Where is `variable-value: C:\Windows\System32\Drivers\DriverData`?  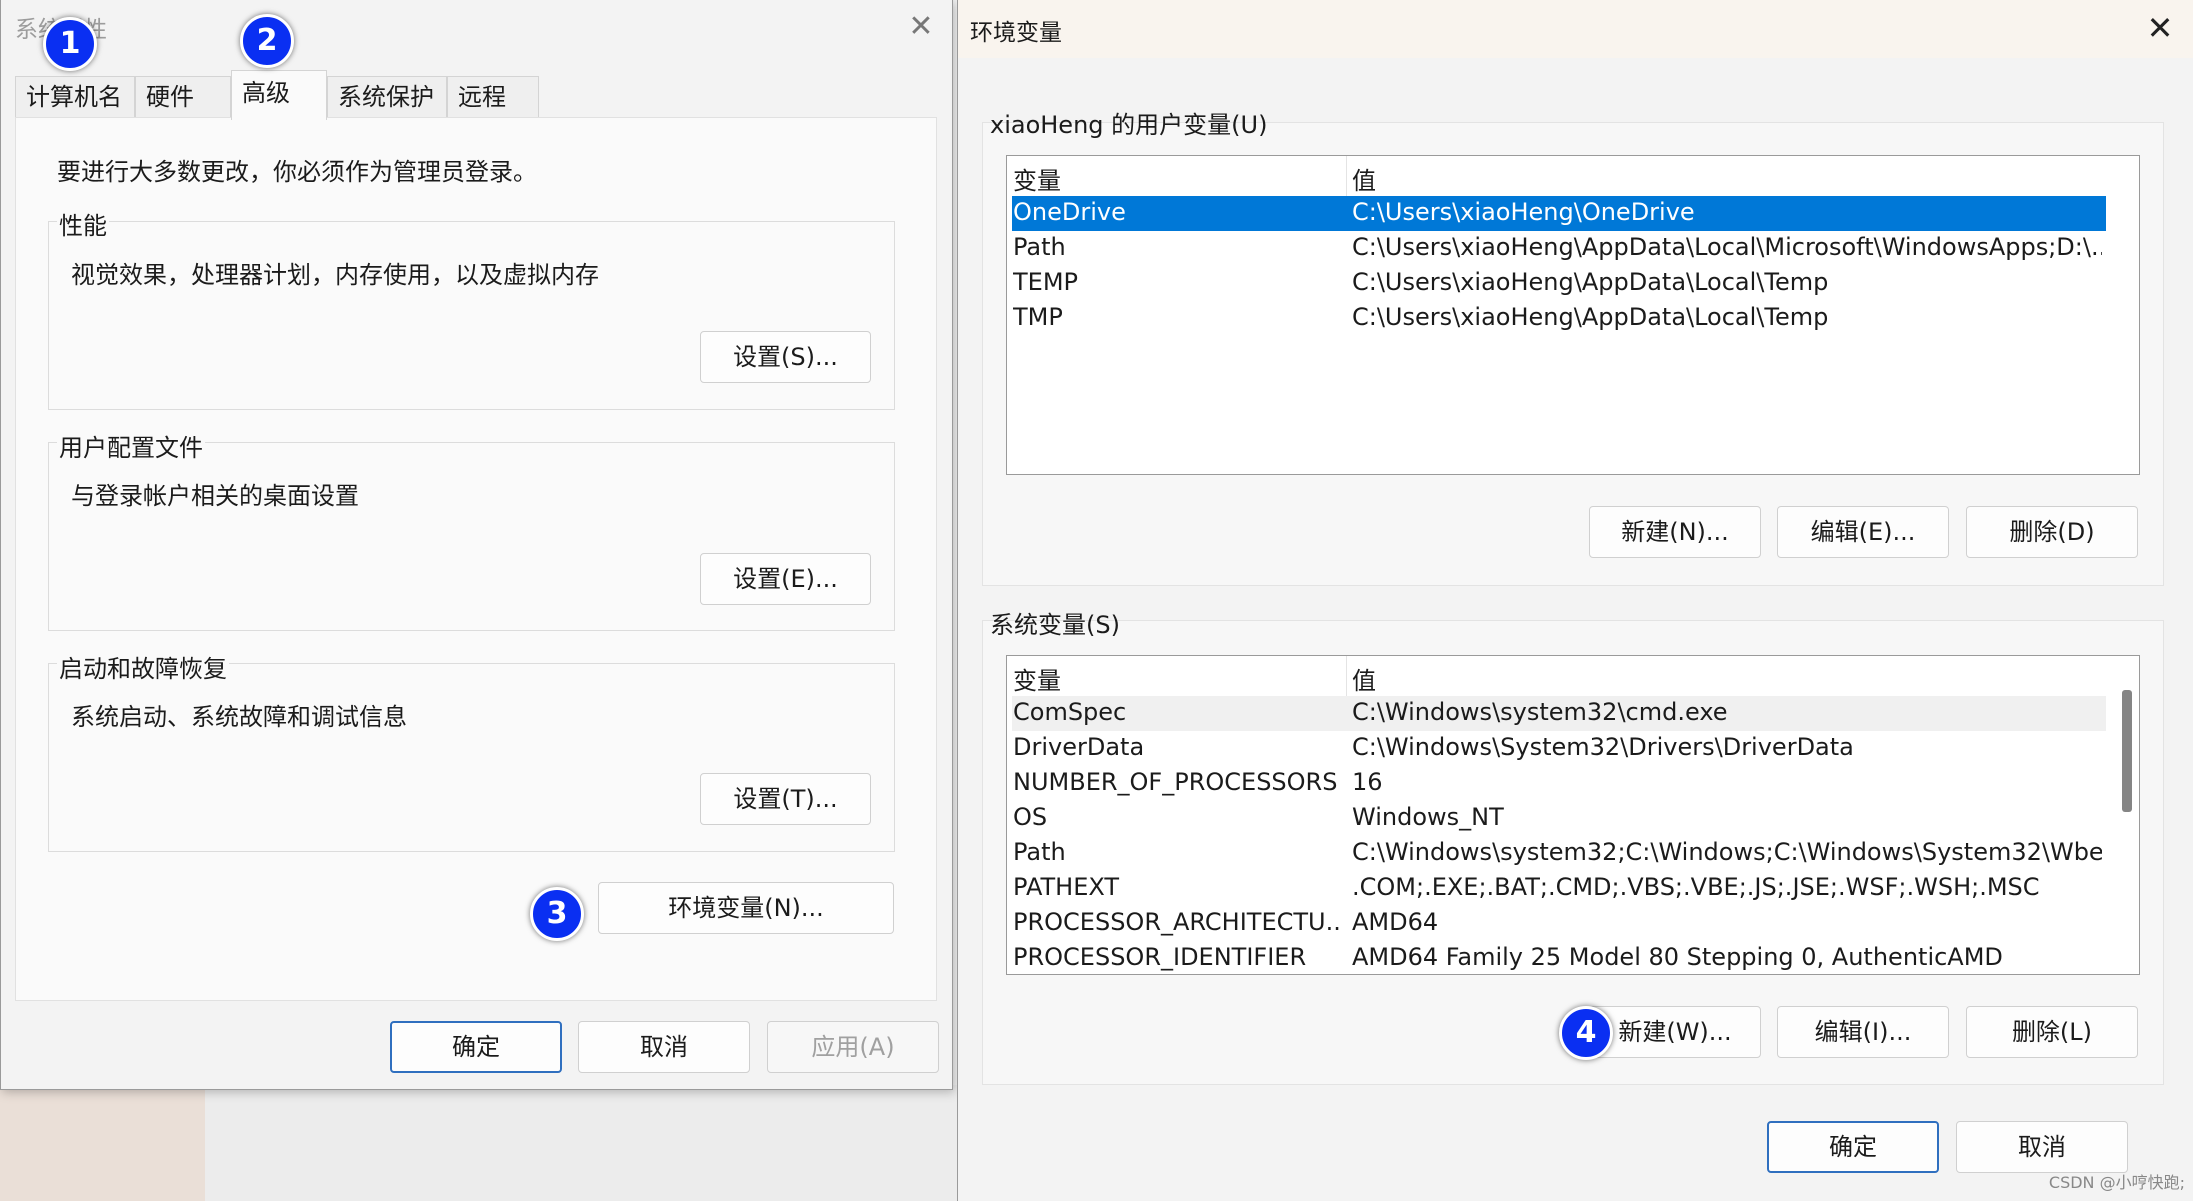 variable-value: C:\Windows\System32\Drivers\DriverData is located at coordinates (1603, 747).